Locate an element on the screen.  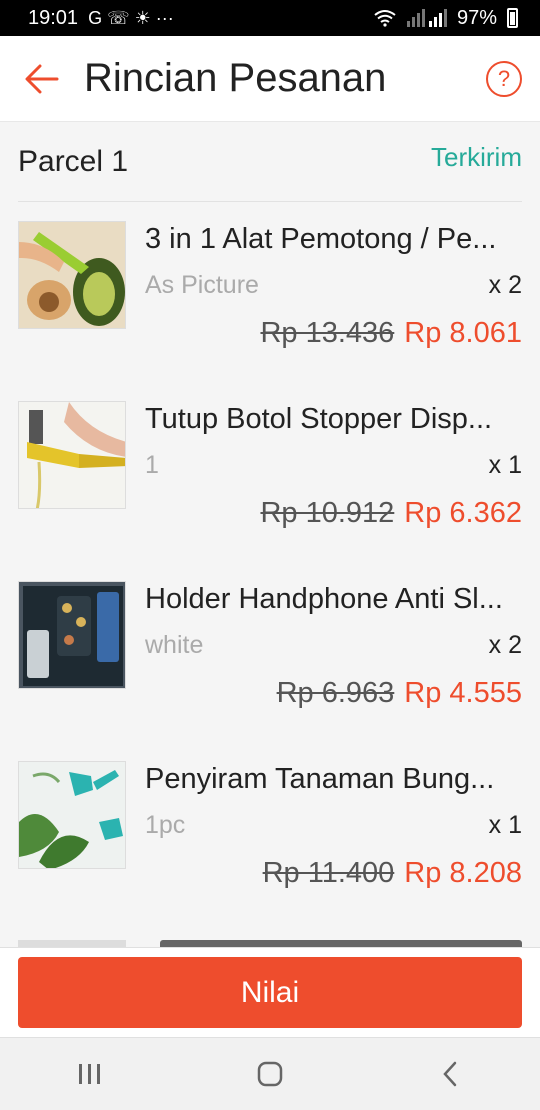
discounted-price: Rp 8.061 is located at coordinates (463, 333).